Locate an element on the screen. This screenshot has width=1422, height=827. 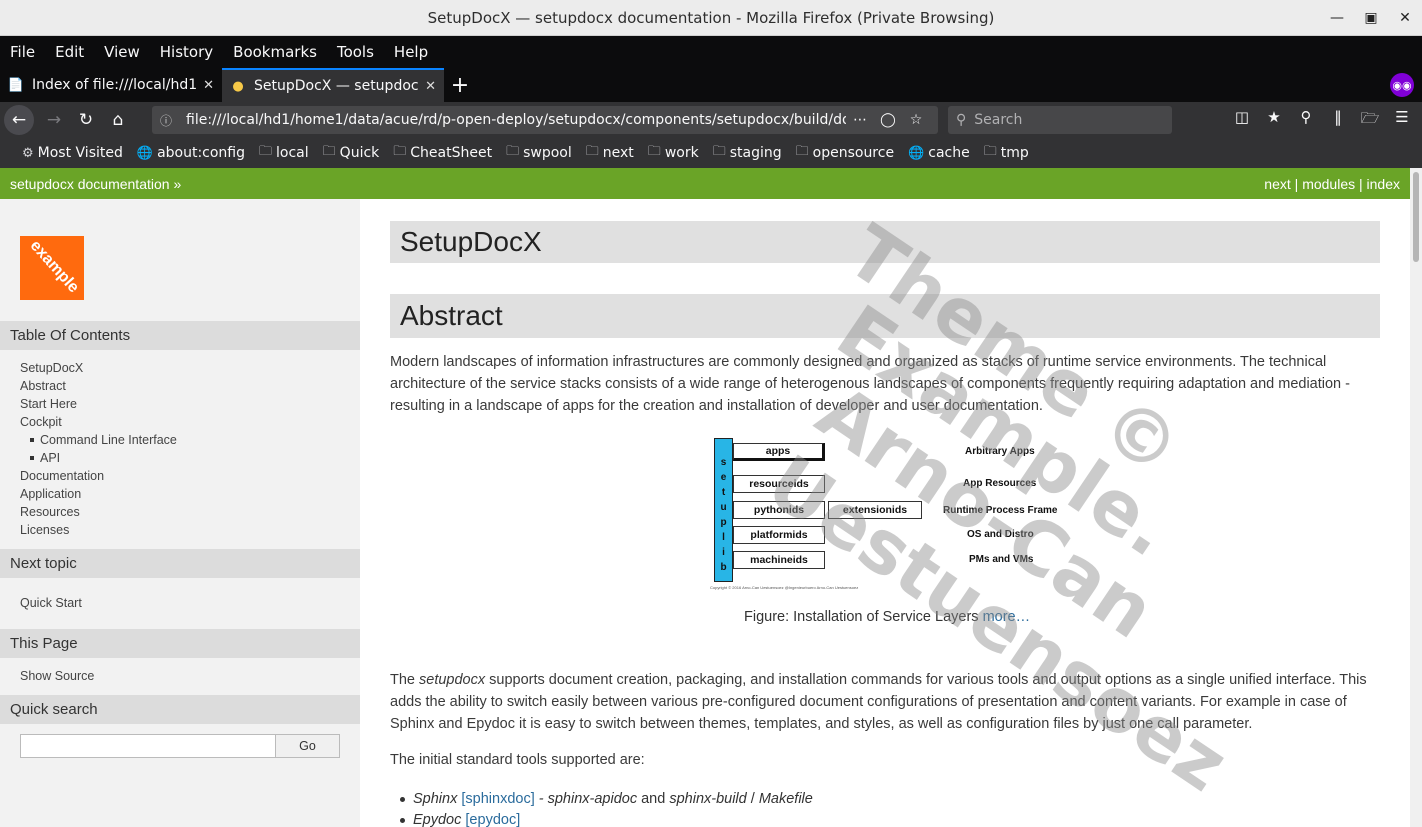
close-icon: ✕ is located at coordinates (1405, 18).